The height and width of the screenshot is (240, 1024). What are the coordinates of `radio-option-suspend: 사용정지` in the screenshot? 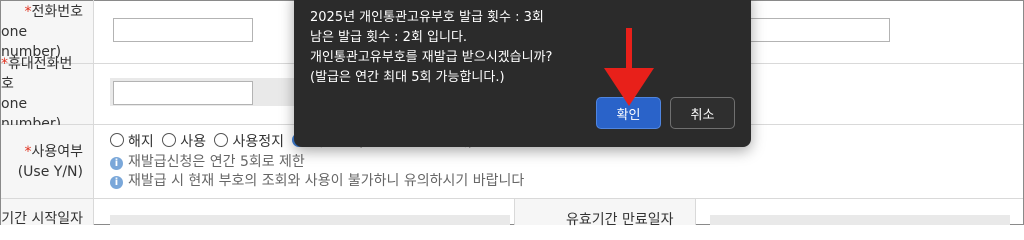 It's located at (249, 141).